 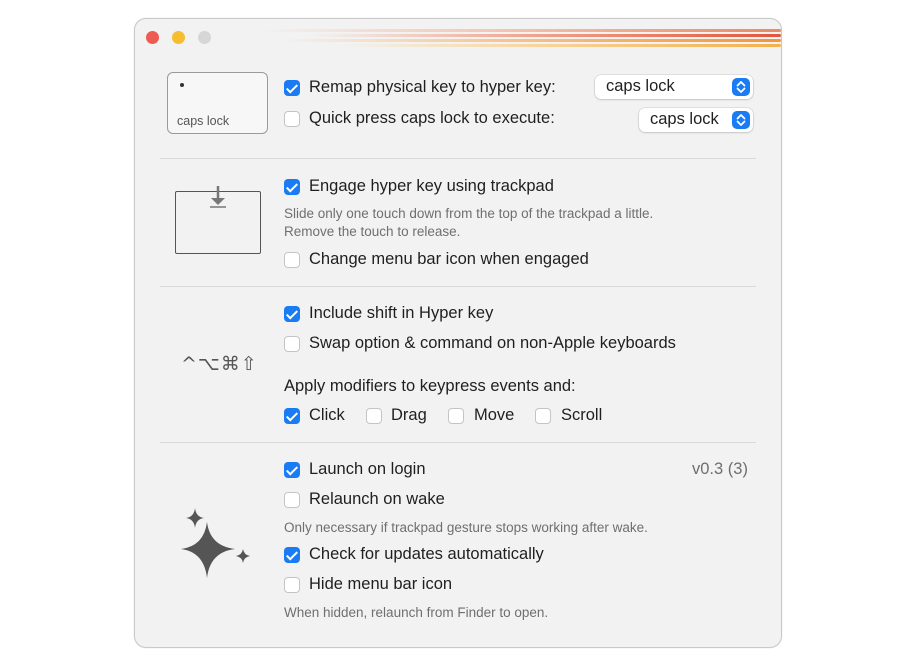 I want to click on swap-option-command-checkbox, so click(x=292, y=344).